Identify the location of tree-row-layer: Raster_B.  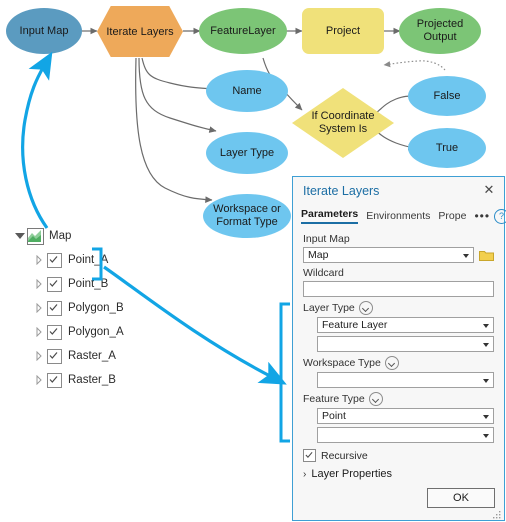
(104, 380).